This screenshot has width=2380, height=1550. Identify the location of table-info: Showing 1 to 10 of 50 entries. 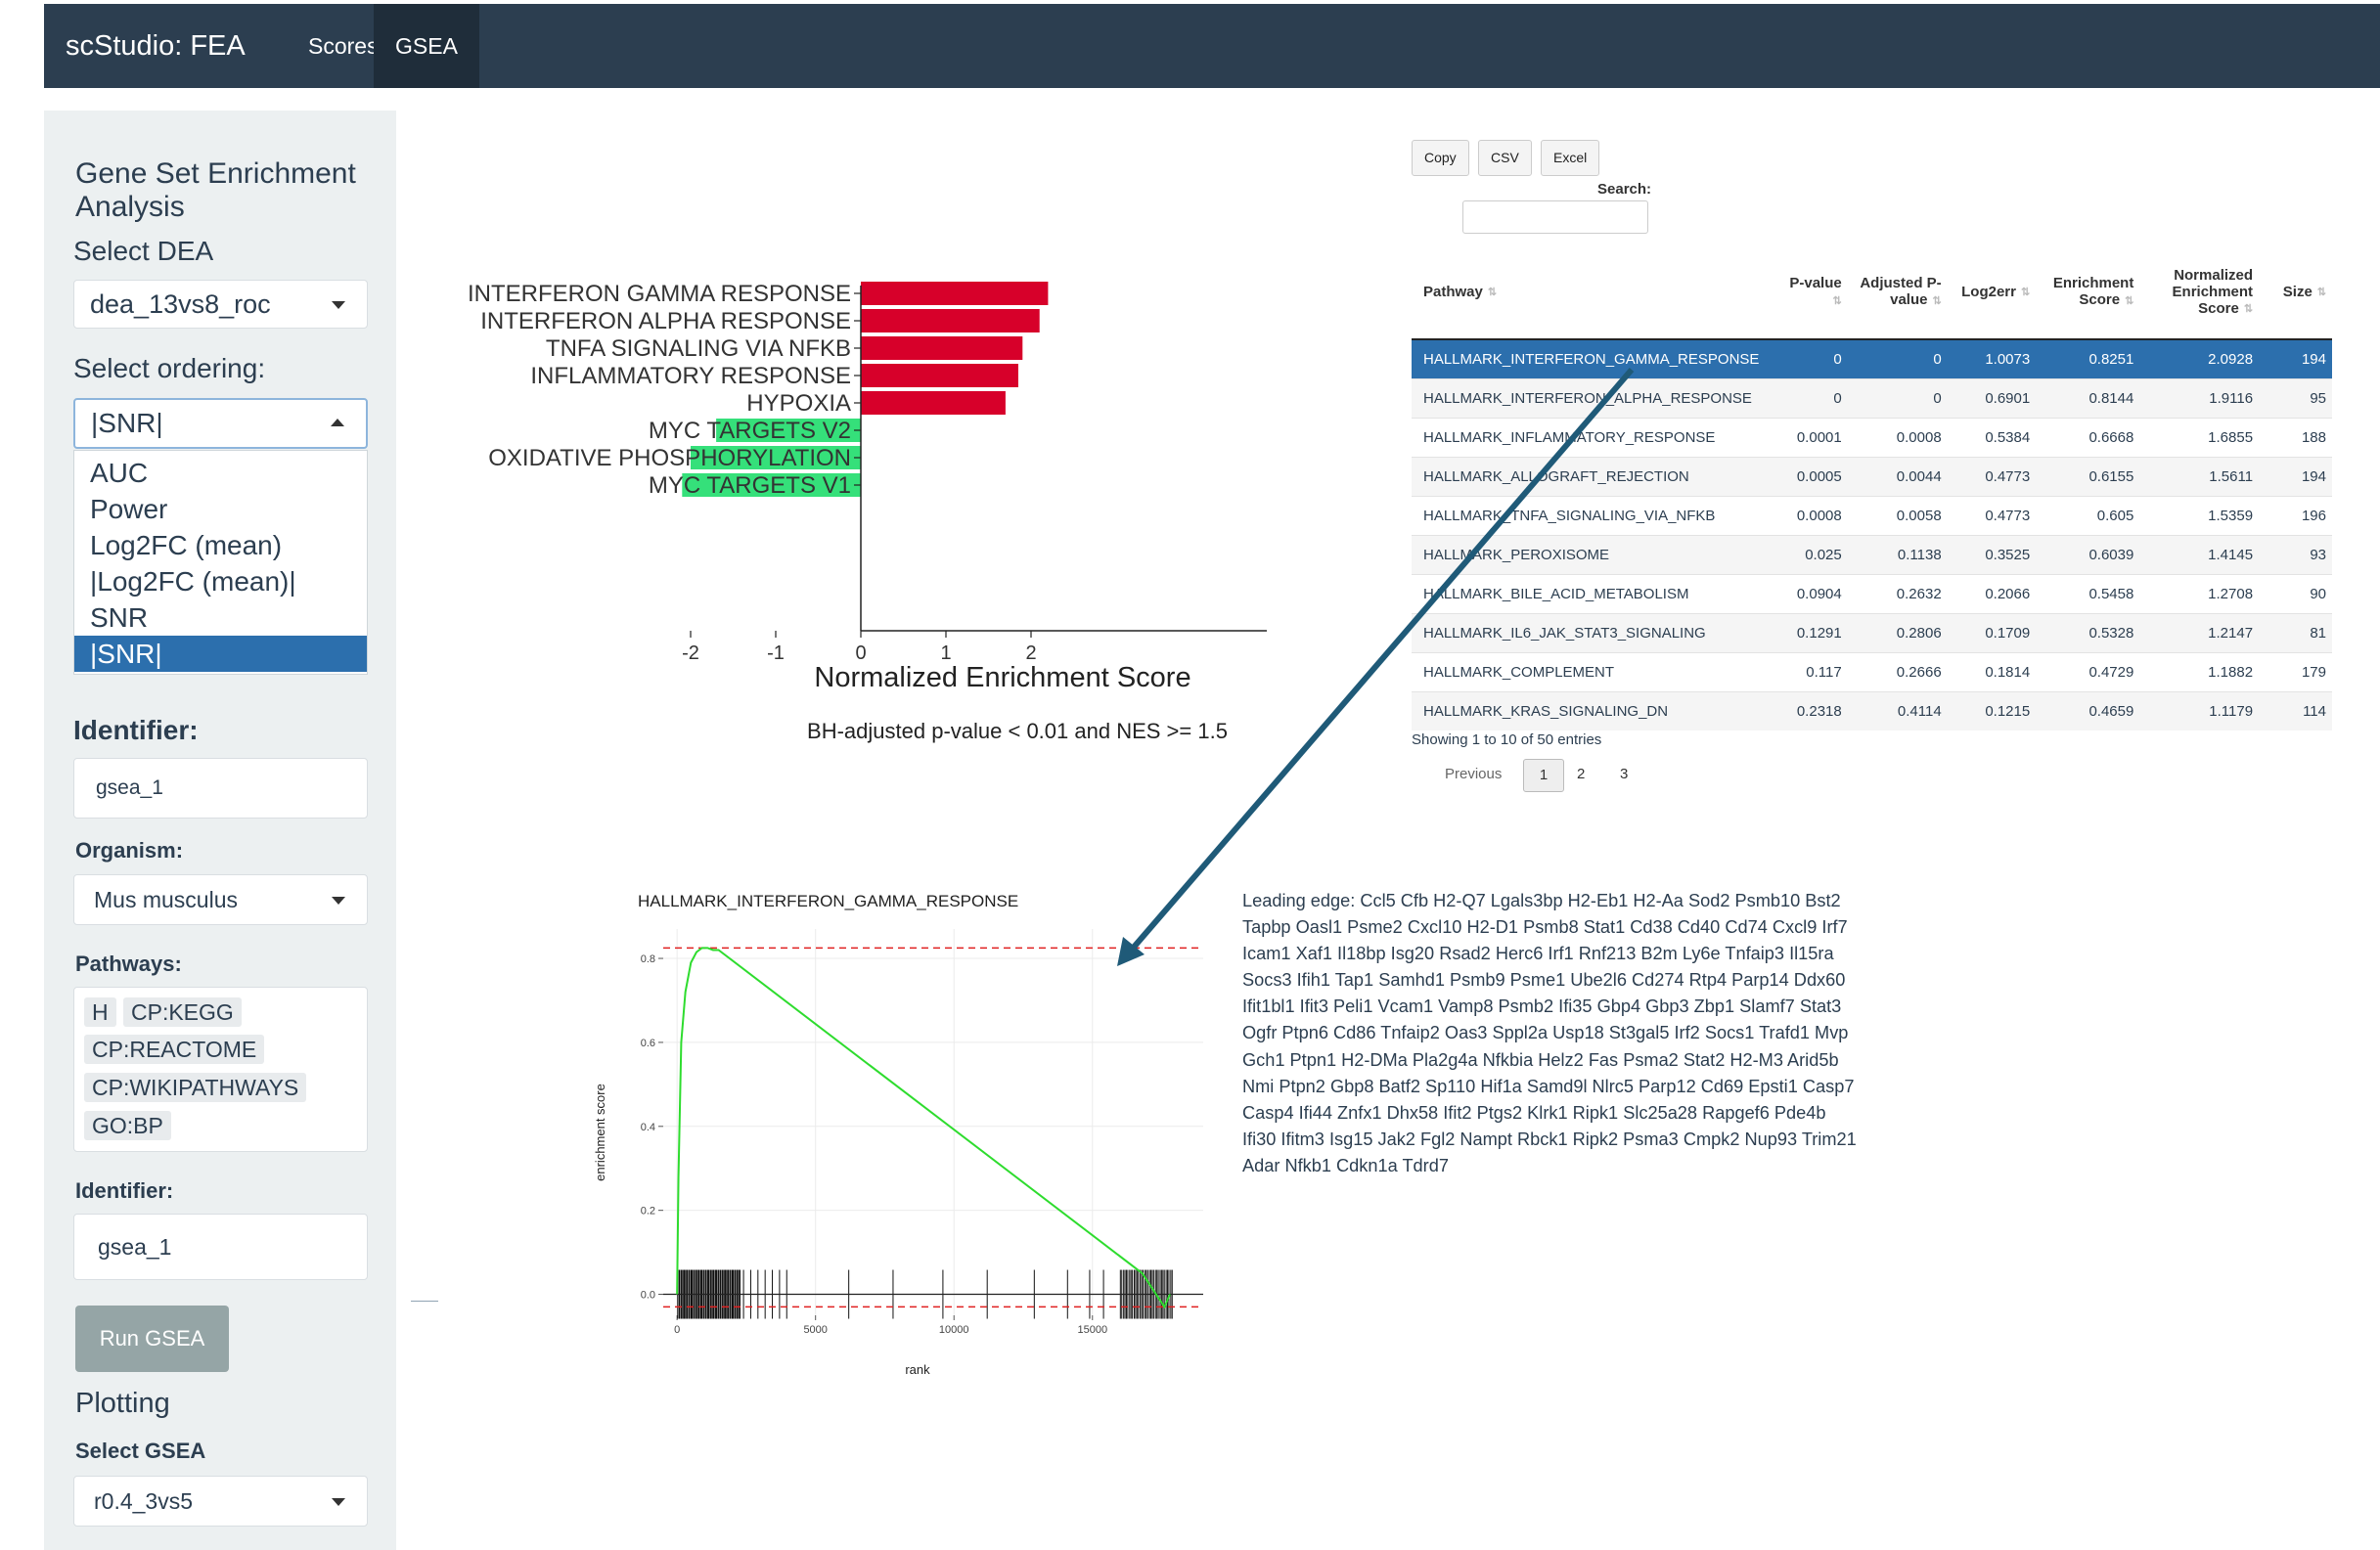
(1507, 739).